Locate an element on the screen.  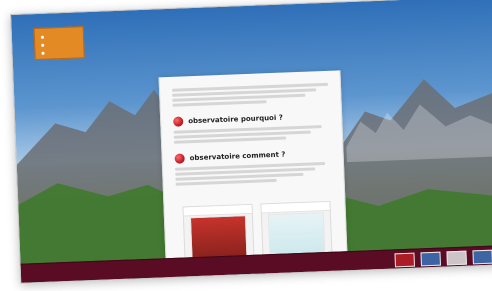
section-header: observatoire comment ? is located at coordinates (252, 156).